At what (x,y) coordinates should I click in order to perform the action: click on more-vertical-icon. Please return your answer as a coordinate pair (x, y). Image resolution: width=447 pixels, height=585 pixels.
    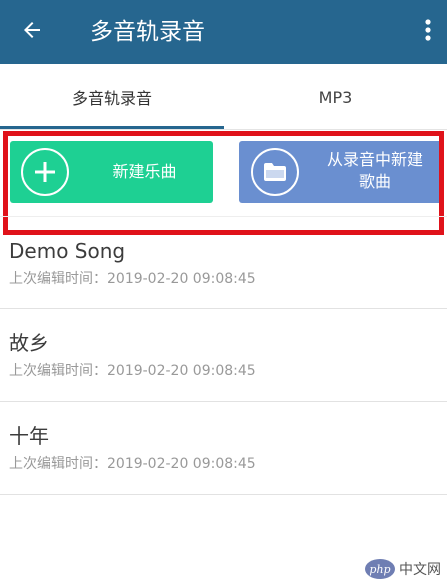
    Looking at the image, I should click on (428, 32).